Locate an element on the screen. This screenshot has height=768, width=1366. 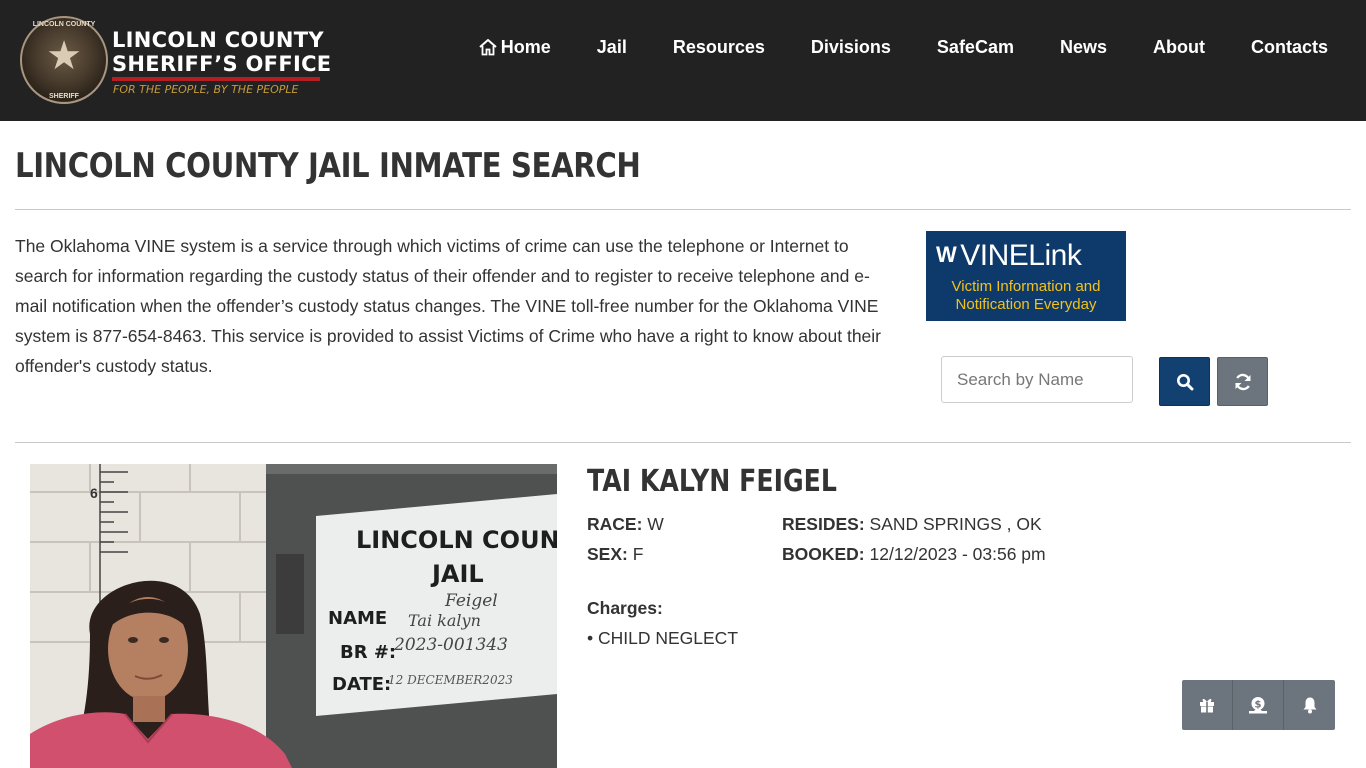
notify-button is located at coordinates (1309, 705).